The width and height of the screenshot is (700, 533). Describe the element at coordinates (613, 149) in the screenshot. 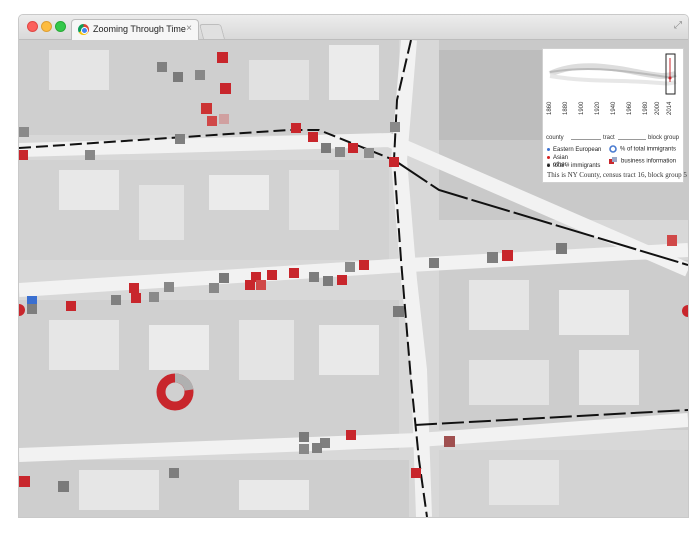

I see `ring-icon` at that location.